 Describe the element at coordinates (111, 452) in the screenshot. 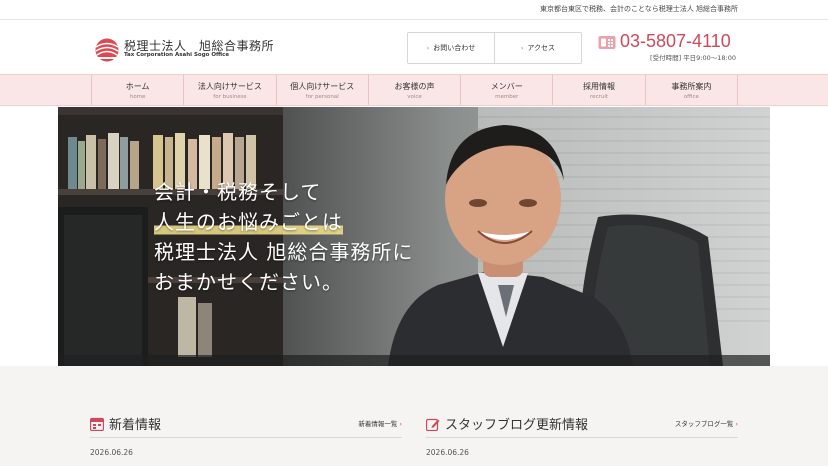

I see `news-date: 2026.06.26` at that location.